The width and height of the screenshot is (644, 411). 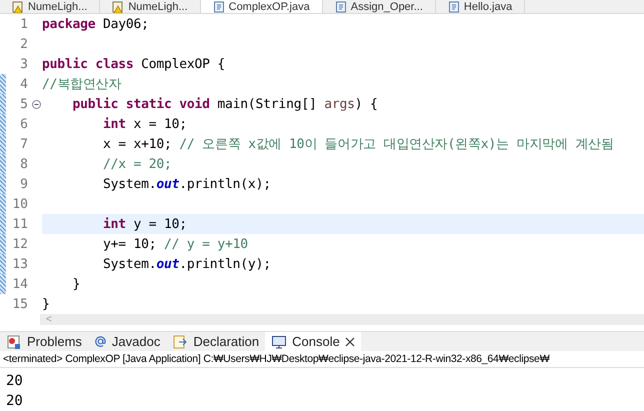 I want to click on view-tab: Javadoc, so click(x=127, y=341).